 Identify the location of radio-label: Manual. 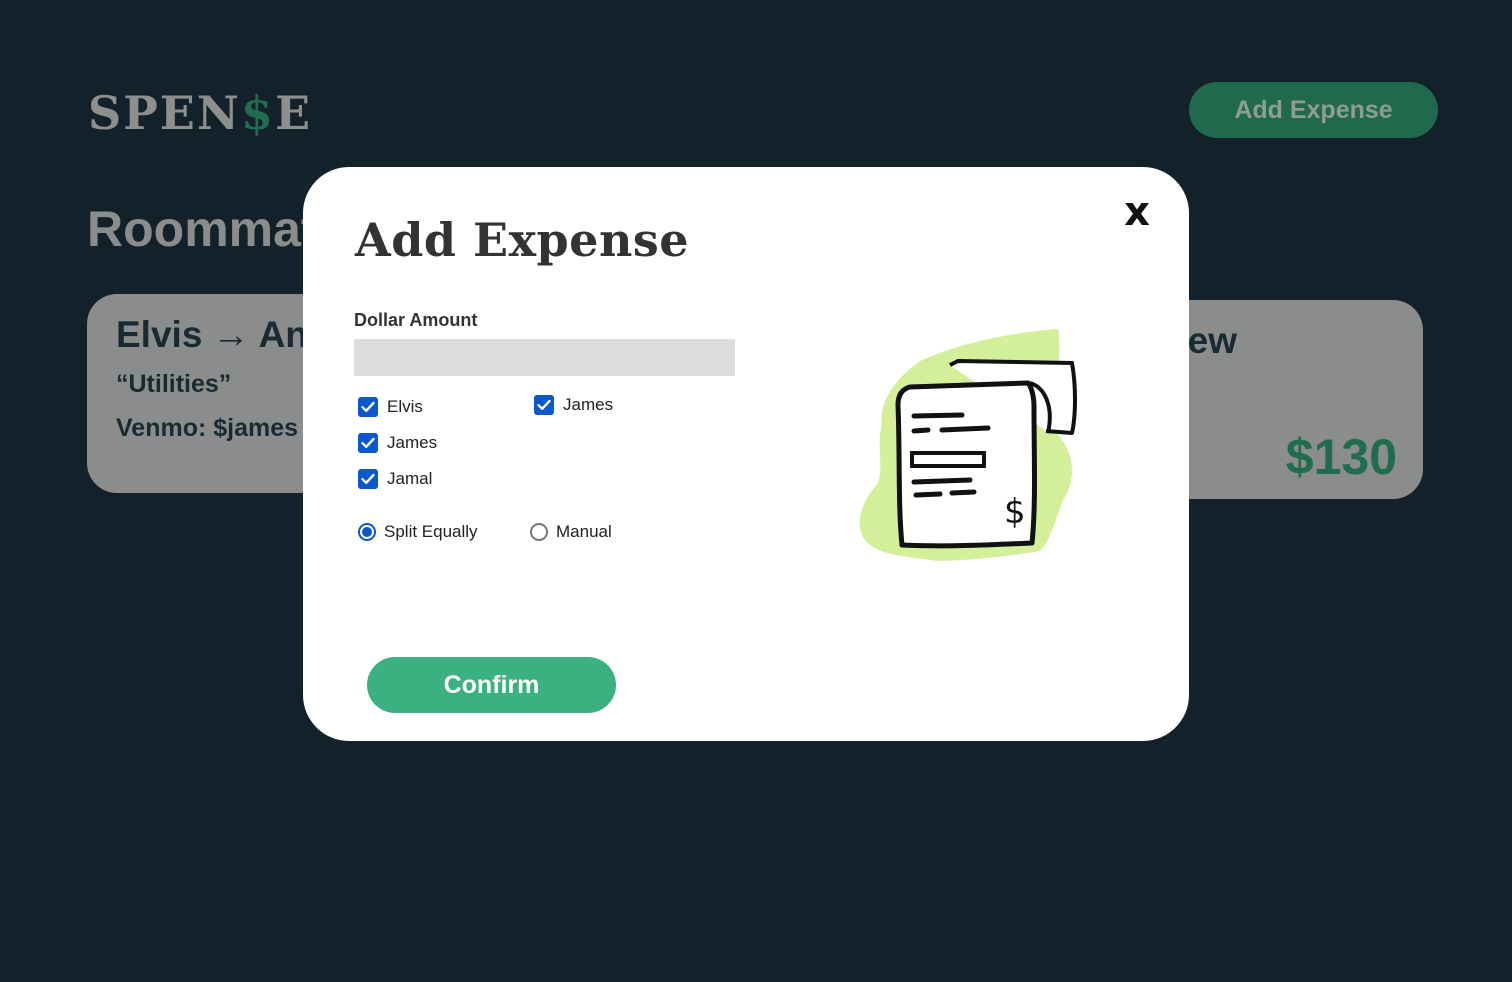
(584, 531).